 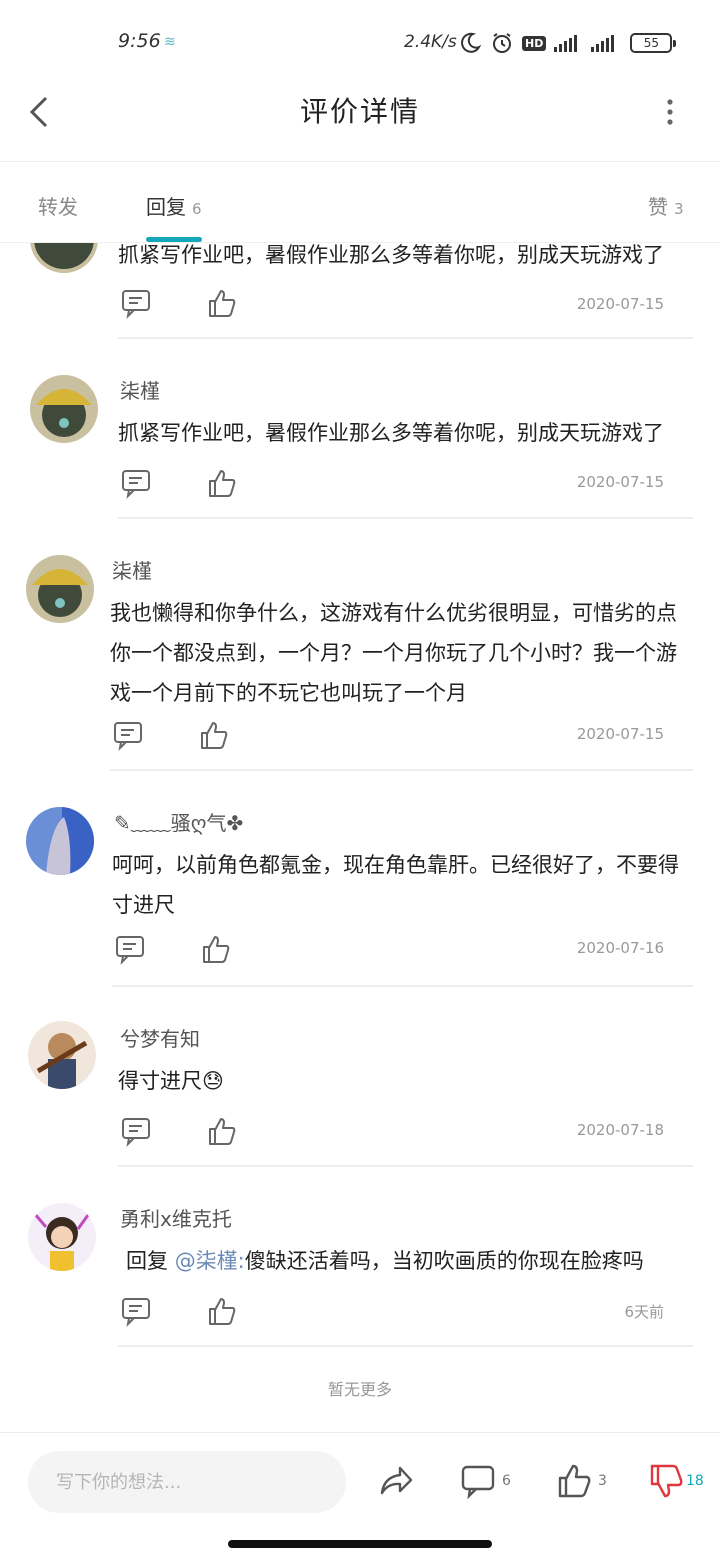 What do you see at coordinates (653, 43) in the screenshot?
I see `battery-icon: 55` at bounding box center [653, 43].